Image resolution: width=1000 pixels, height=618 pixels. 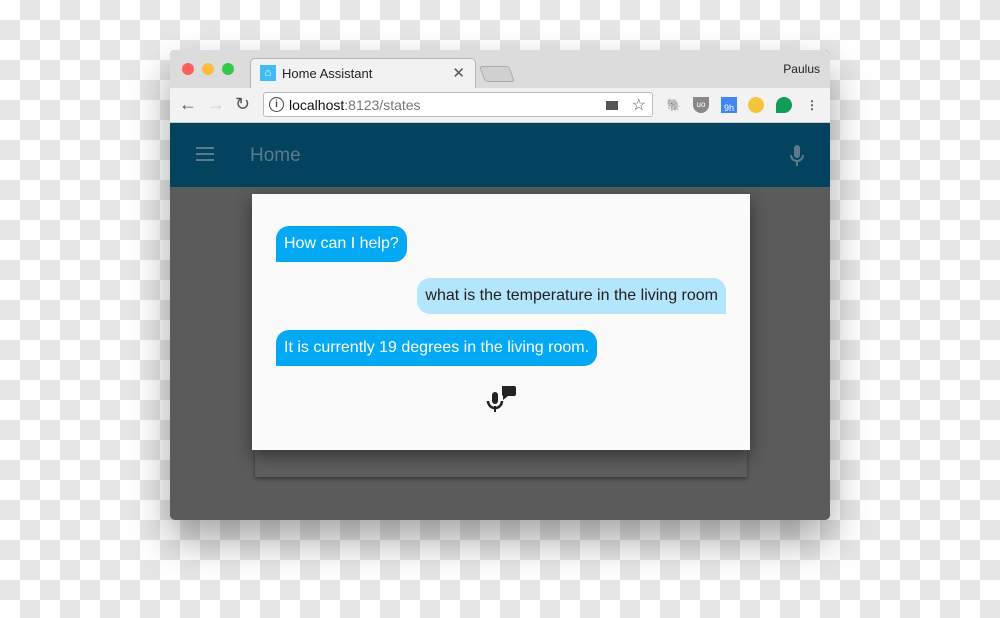 I want to click on url-text: localhost:8123/states, so click(x=355, y=105).